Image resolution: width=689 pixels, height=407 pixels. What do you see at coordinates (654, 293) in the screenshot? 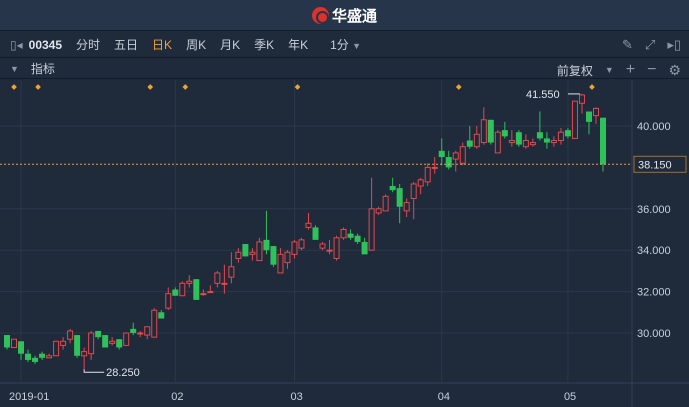
I see `y-tick-label: 32.000` at bounding box center [654, 293].